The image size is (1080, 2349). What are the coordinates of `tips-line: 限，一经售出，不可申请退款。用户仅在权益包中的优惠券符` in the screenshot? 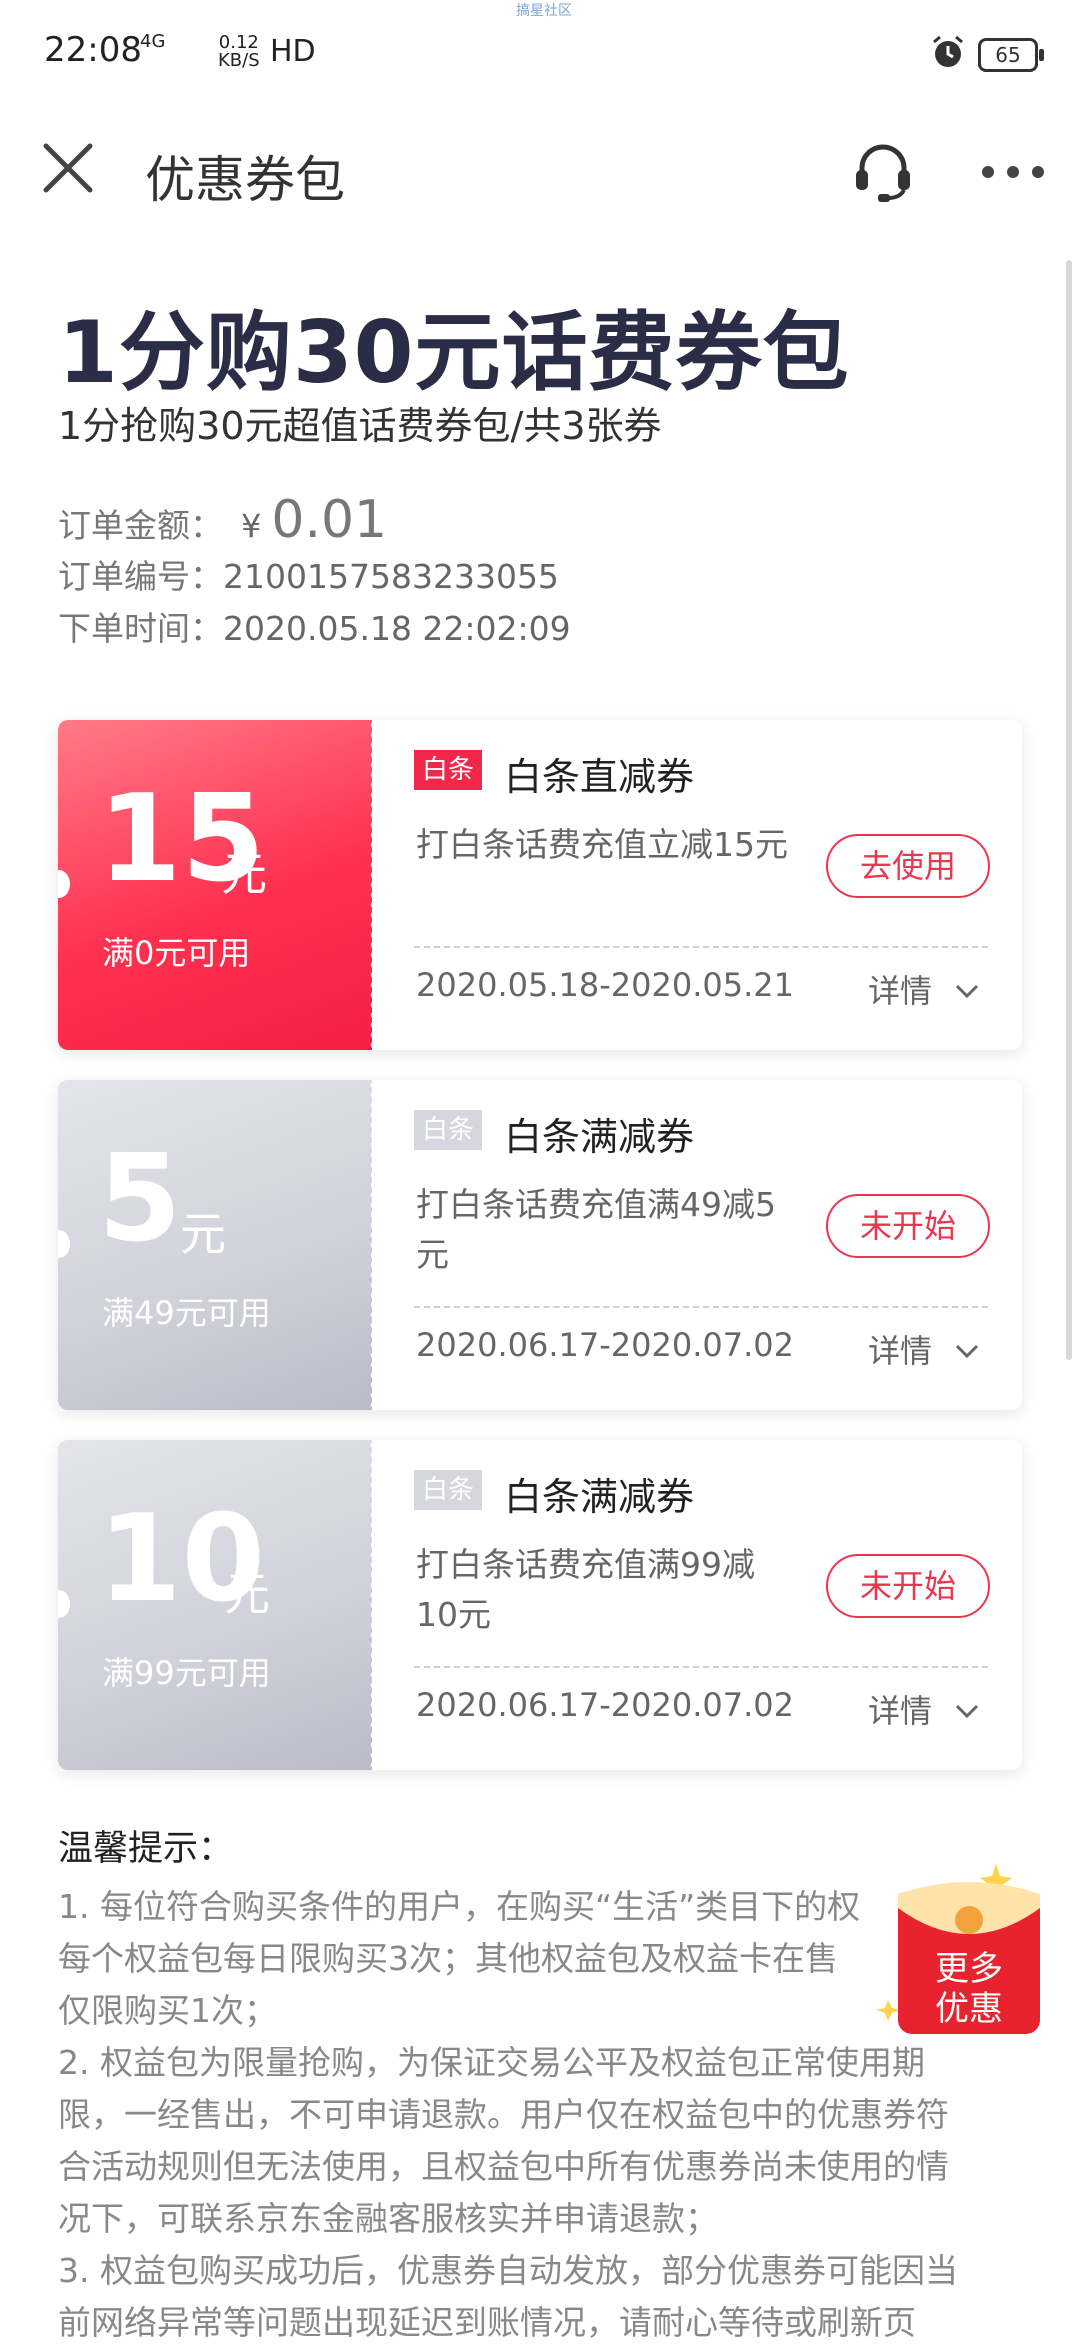 It's located at (503, 2114).